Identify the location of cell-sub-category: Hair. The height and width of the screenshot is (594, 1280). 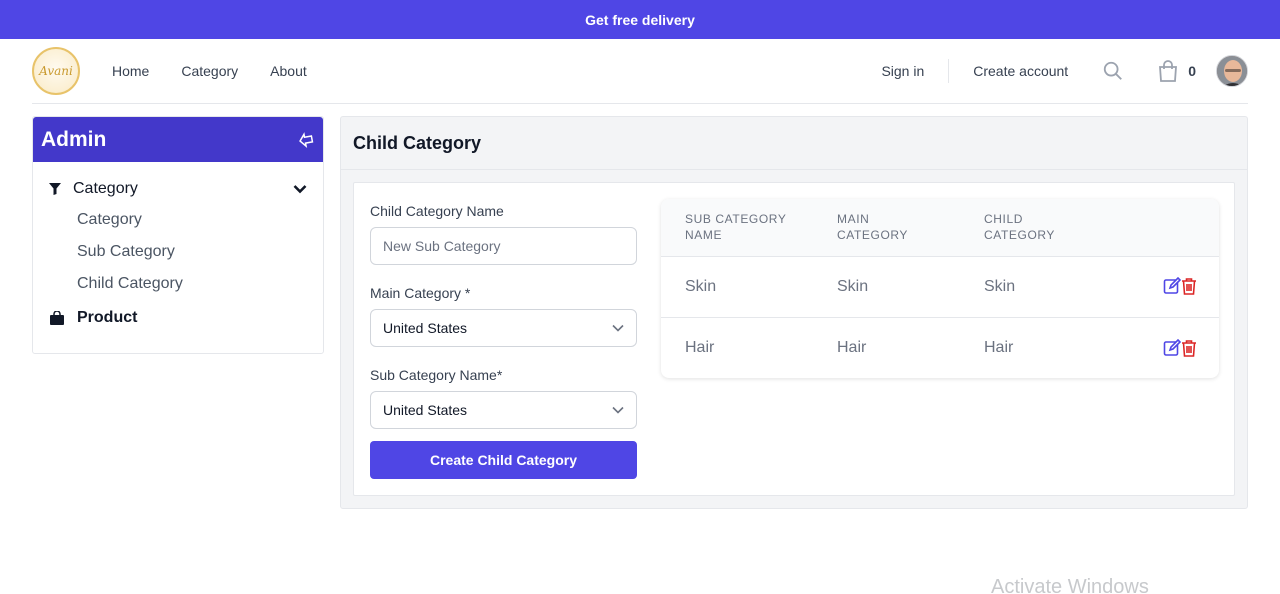
(700, 347).